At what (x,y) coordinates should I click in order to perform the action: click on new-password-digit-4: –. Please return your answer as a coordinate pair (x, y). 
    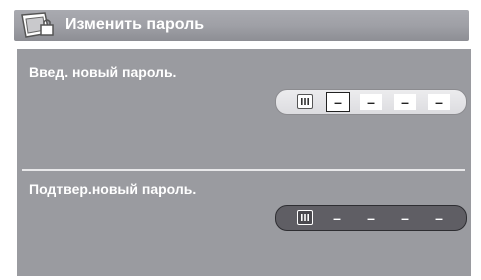
    Looking at the image, I should click on (439, 102).